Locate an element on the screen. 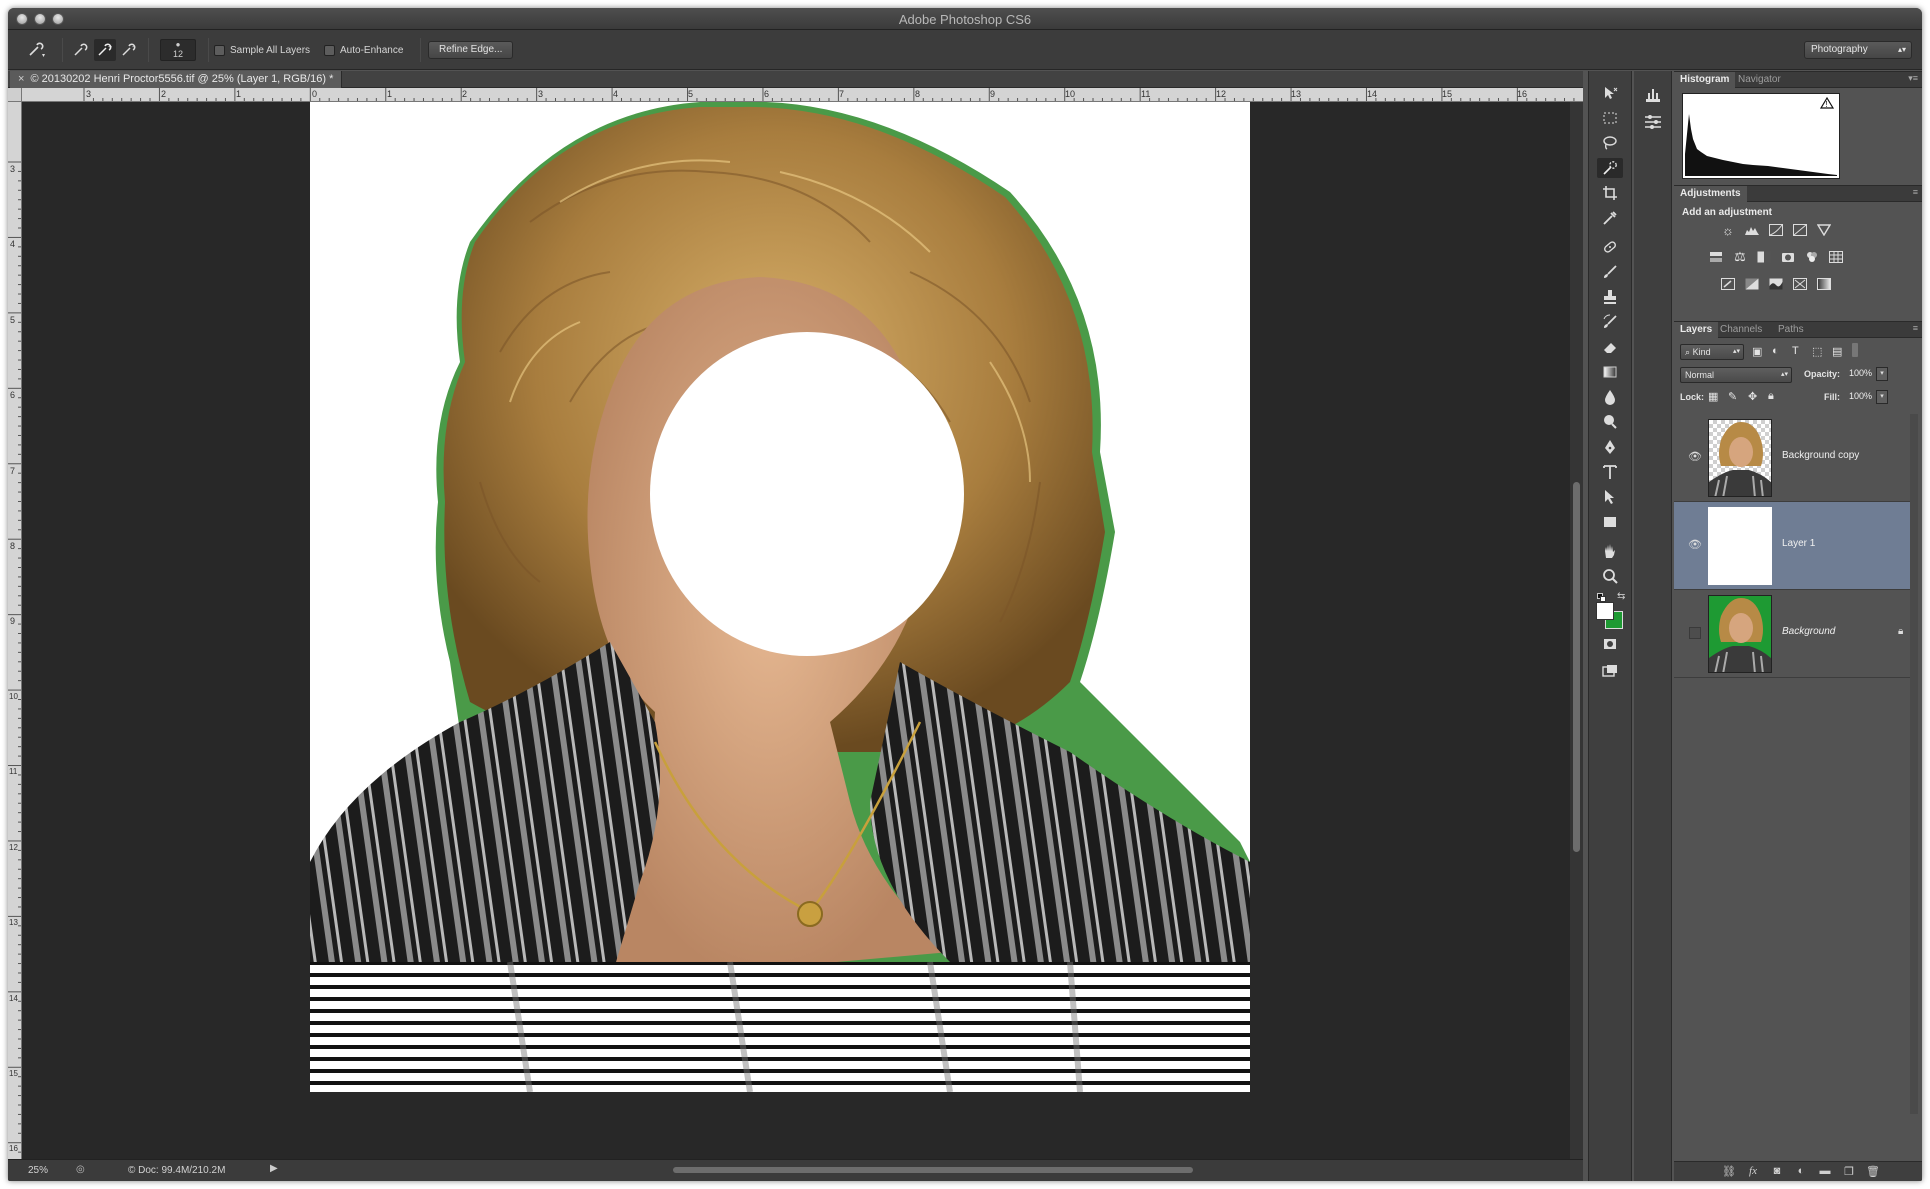 This screenshot has height=1189, width=1930. auto-enhance-box is located at coordinates (329, 50).